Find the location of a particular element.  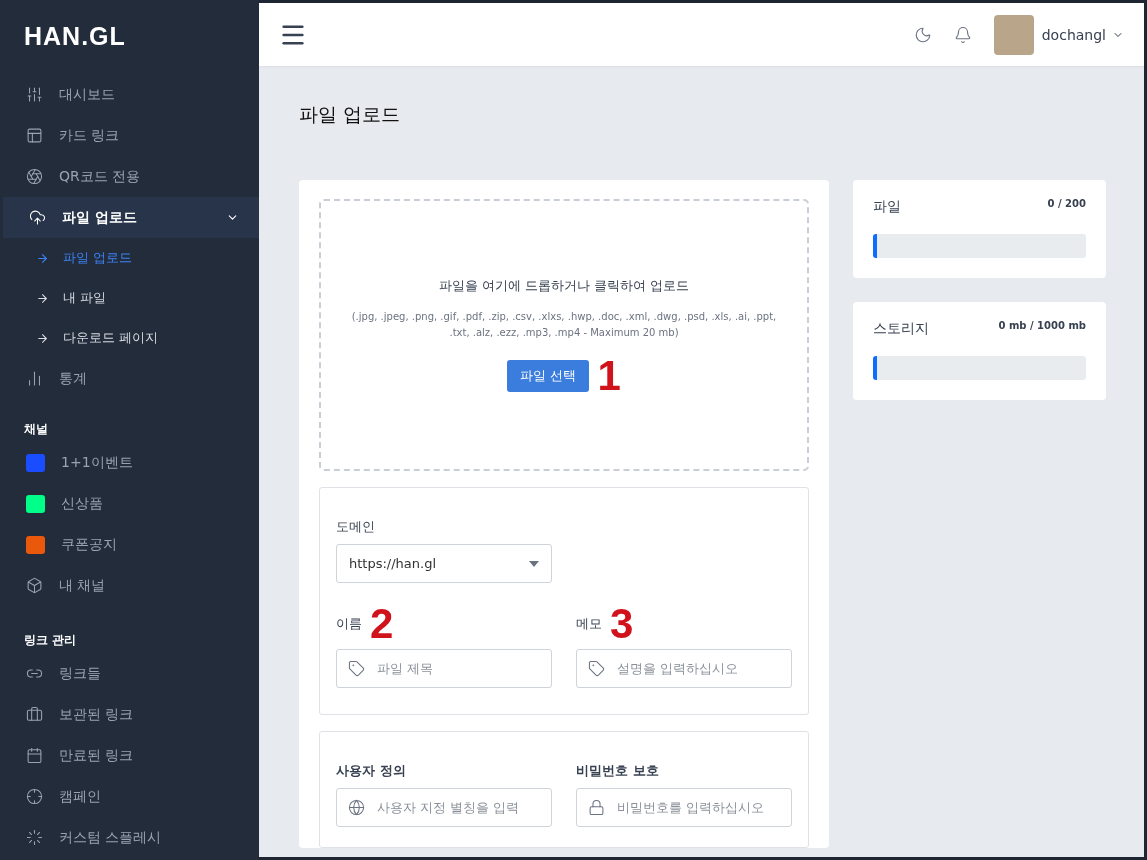

input-field: 파일 제목 is located at coordinates (444, 668).